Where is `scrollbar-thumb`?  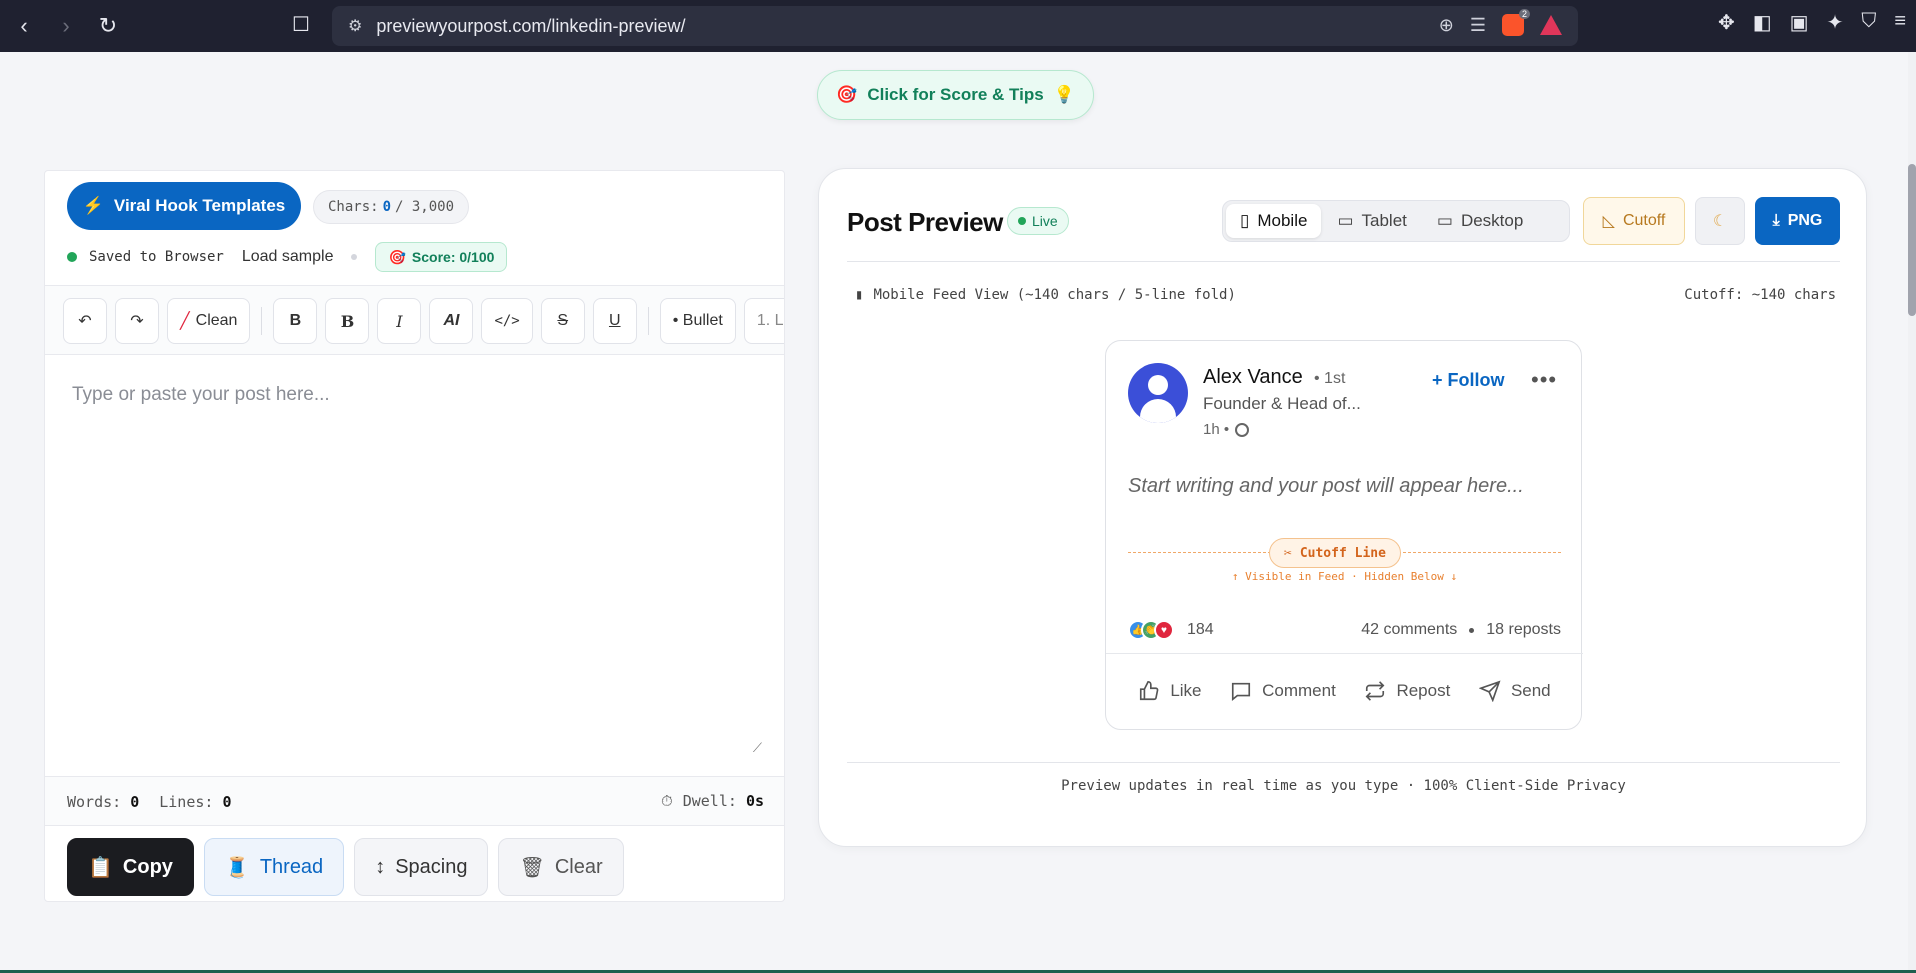
scrollbar-thumb is located at coordinates (1912, 240).